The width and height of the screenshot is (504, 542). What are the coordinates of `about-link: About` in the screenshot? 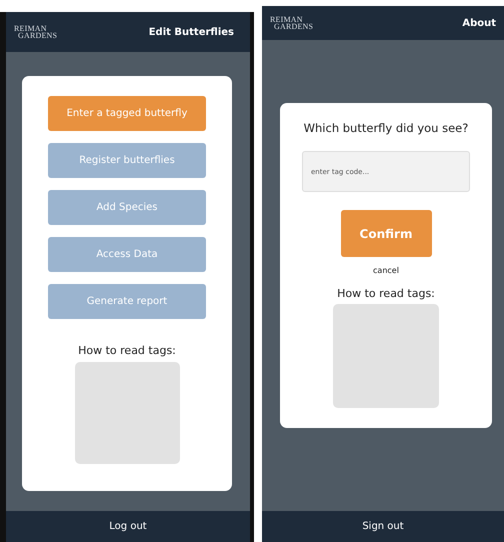 It's located at (479, 23).